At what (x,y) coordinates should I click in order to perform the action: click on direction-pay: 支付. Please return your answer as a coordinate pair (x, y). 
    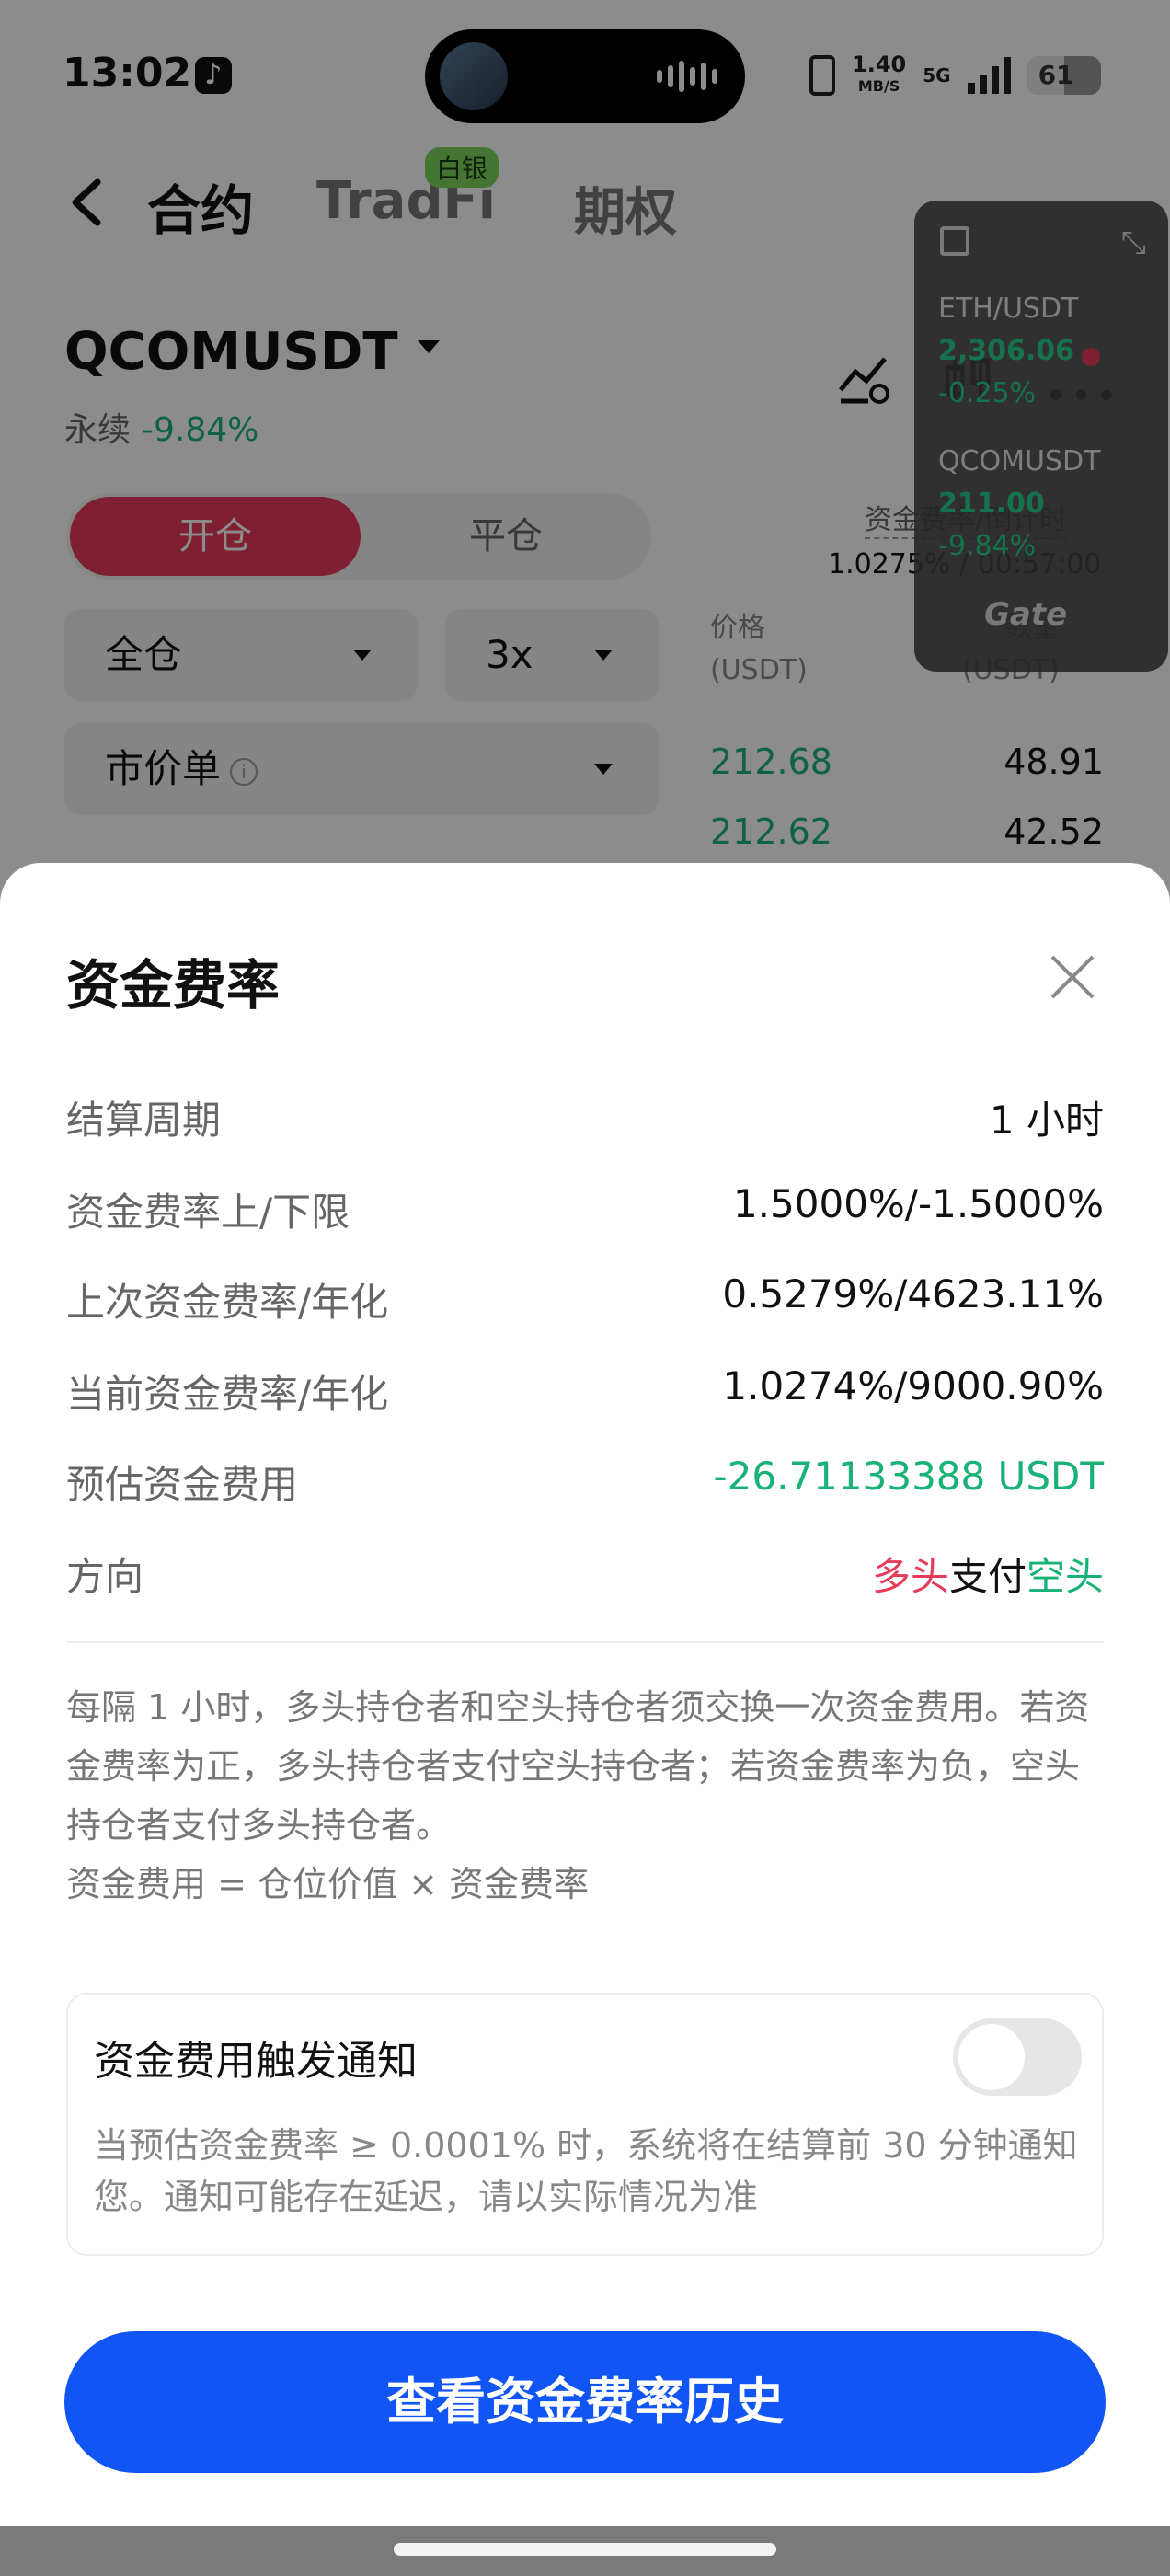
    Looking at the image, I should click on (987, 1576).